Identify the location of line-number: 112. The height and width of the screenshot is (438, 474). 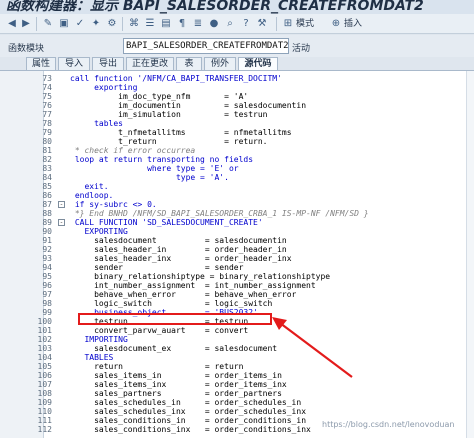
(44, 429).